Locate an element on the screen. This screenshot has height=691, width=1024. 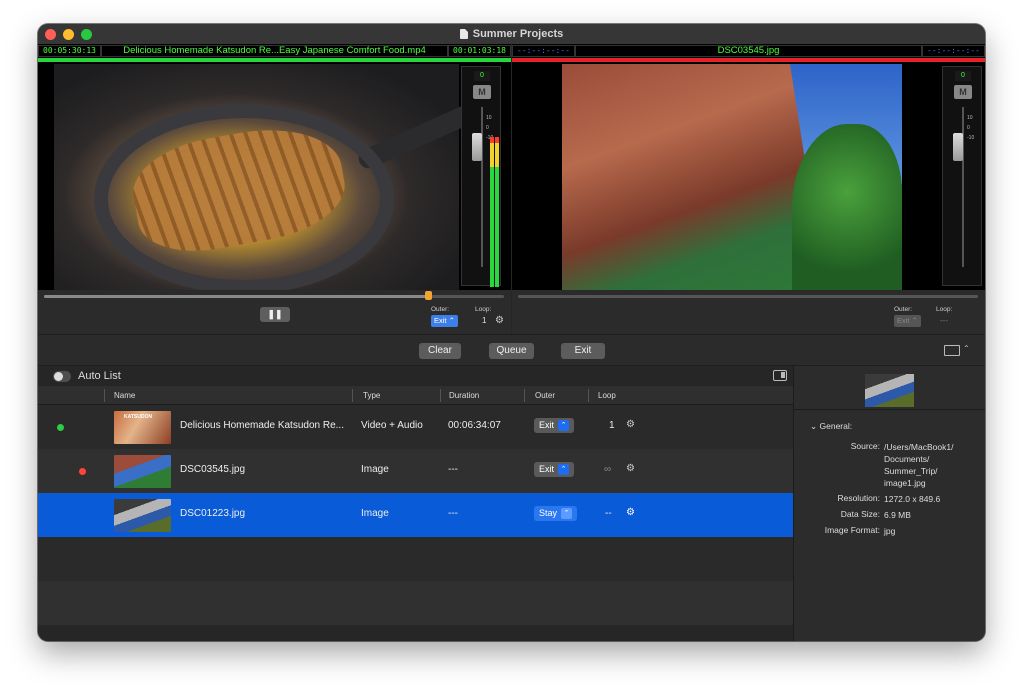
preview-right-timecode-bar: --:--:--:-- DSC03545.jpg --:--:--:-- is located at coordinates (748, 51).